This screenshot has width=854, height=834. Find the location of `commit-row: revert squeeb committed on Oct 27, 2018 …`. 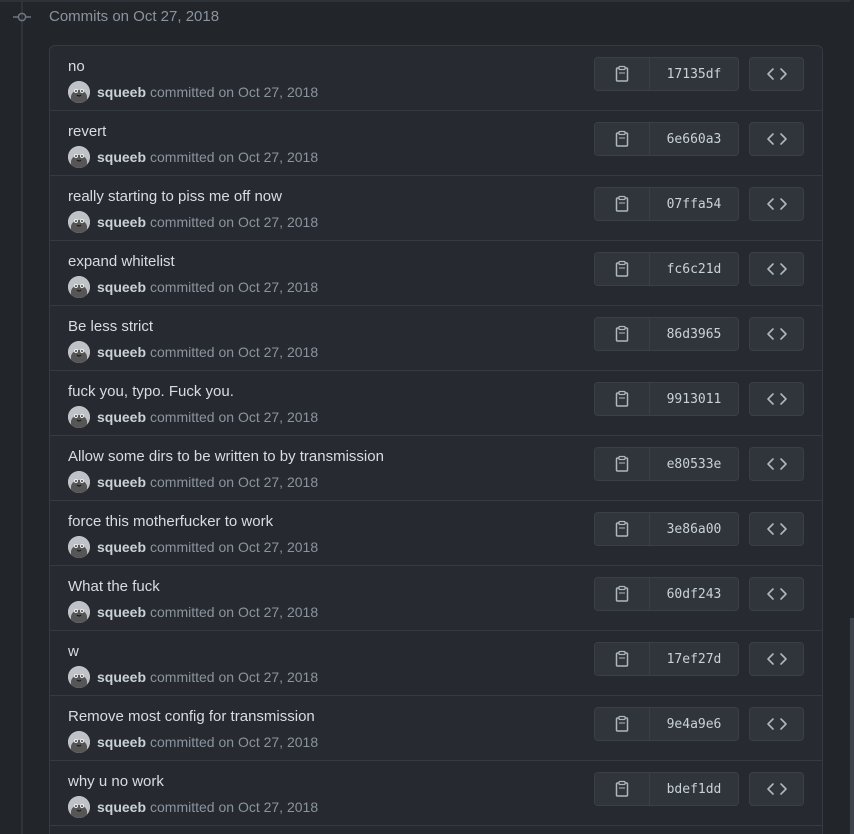

commit-row: revert squeeb committed on Oct 27, 2018 … is located at coordinates (436, 143).